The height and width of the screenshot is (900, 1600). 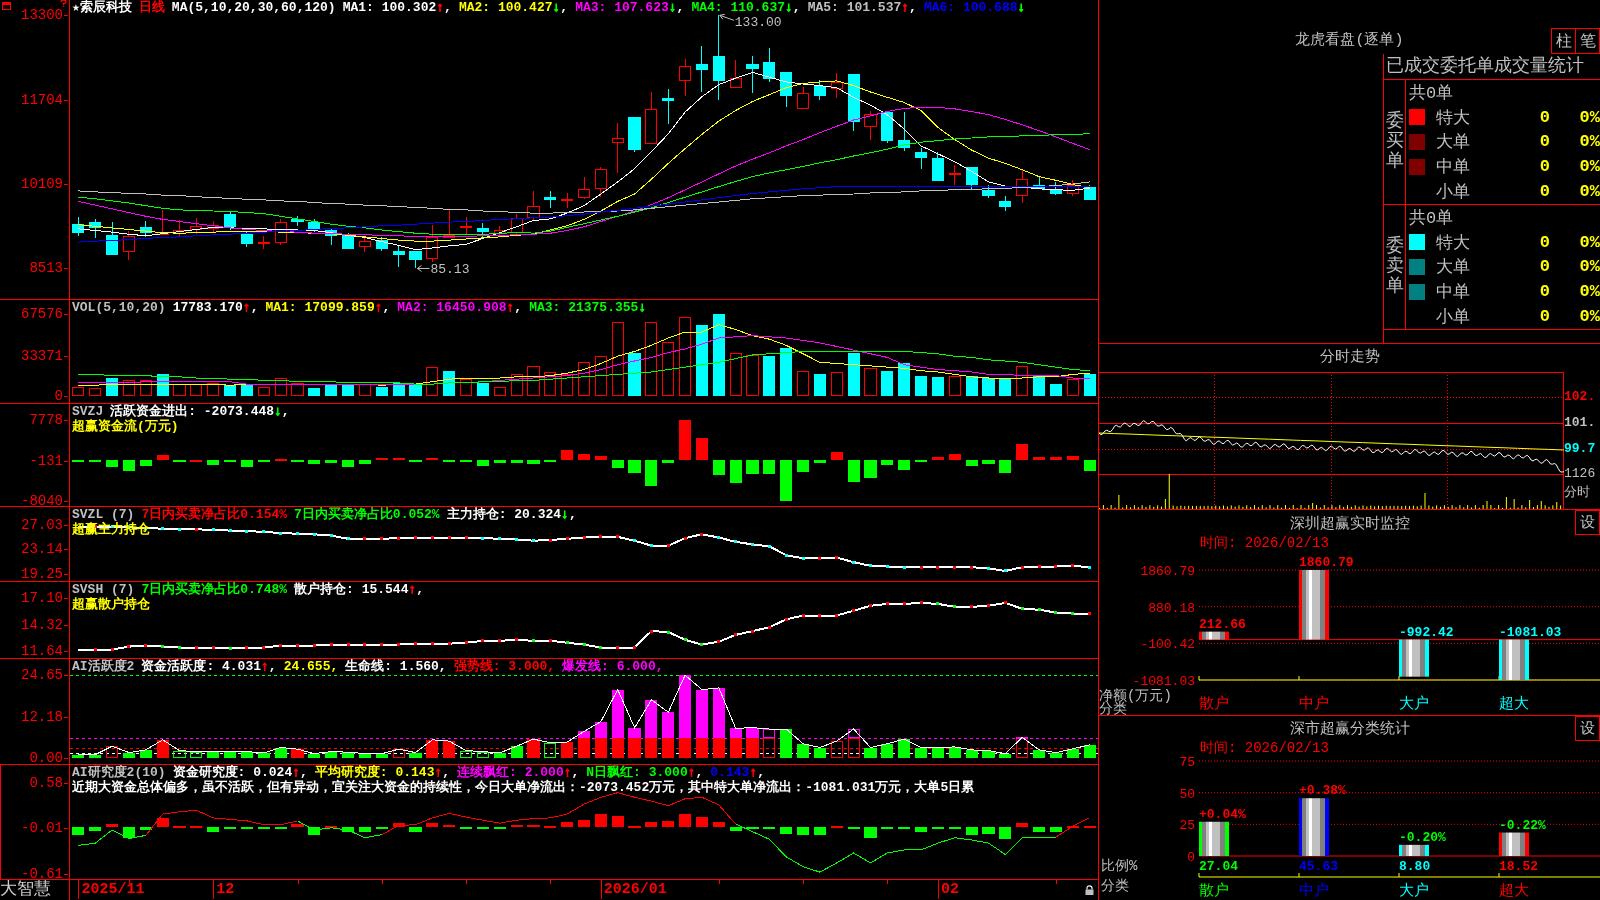 What do you see at coordinates (1089, 890) in the screenshot?
I see `lock-icon` at bounding box center [1089, 890].